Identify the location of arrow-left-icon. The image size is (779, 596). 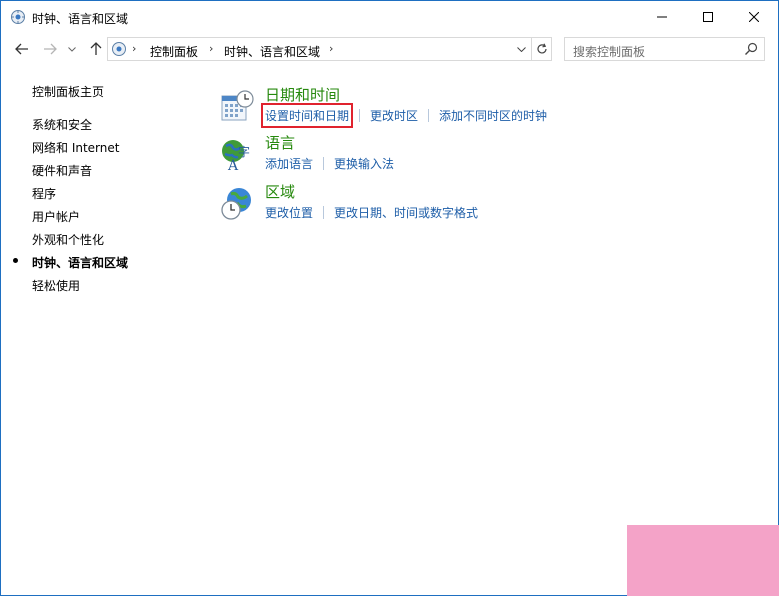
(21, 49).